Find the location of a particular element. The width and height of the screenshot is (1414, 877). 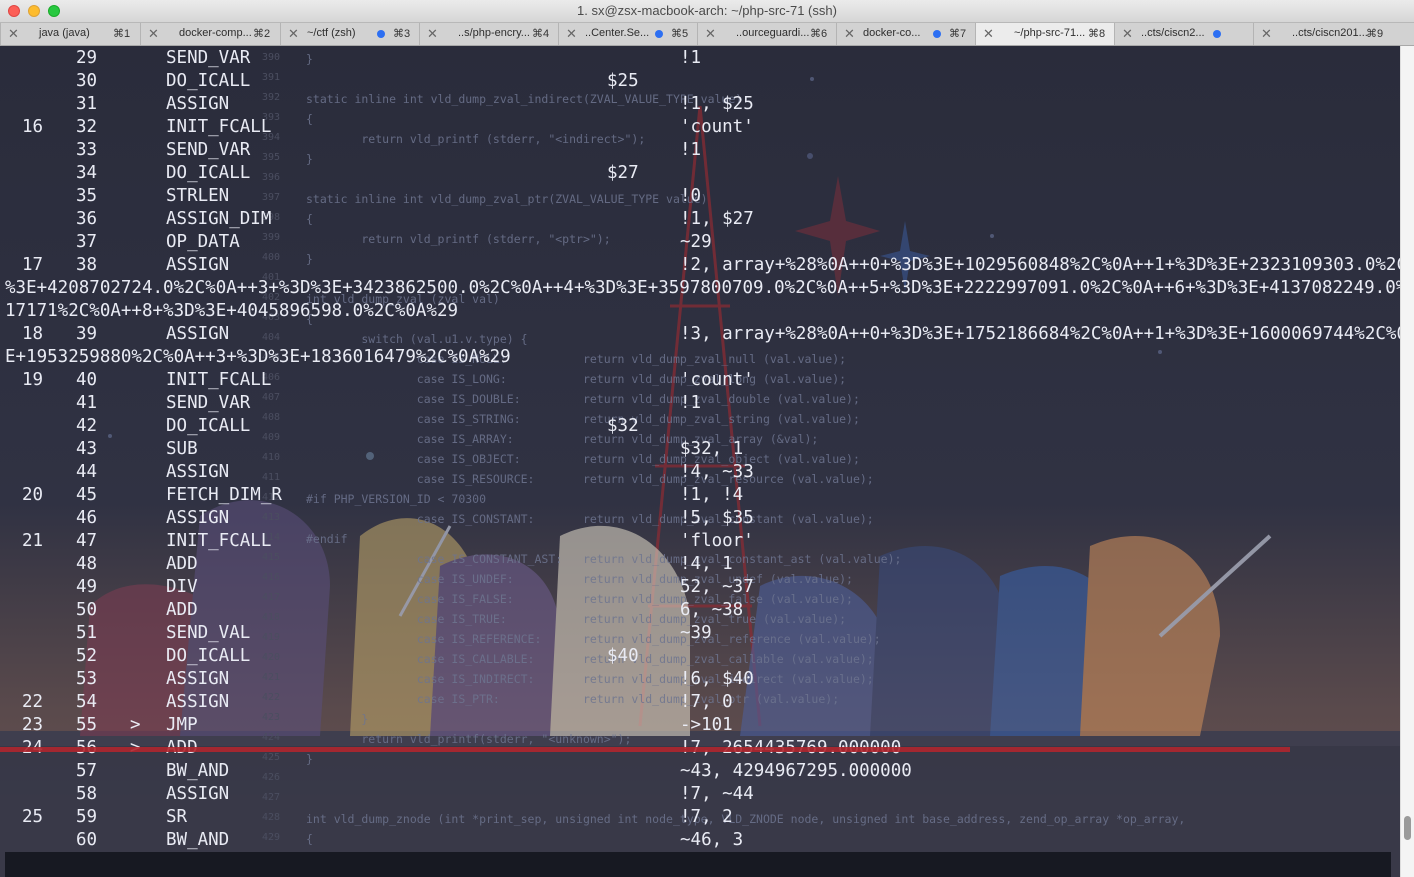

command-input-bar is located at coordinates (698, 864).